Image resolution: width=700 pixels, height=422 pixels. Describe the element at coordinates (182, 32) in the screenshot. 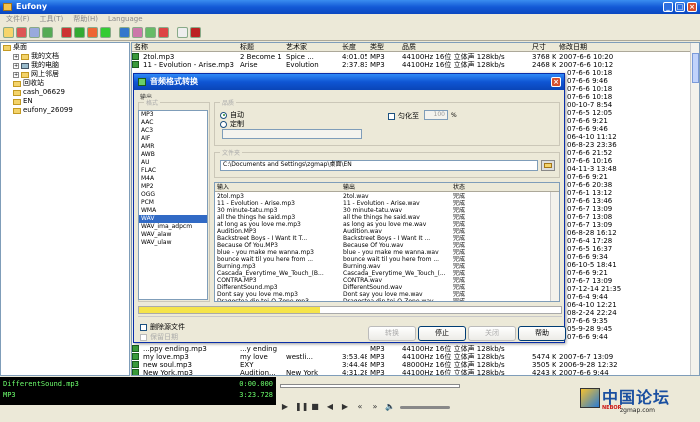

I see `home-icon` at that location.